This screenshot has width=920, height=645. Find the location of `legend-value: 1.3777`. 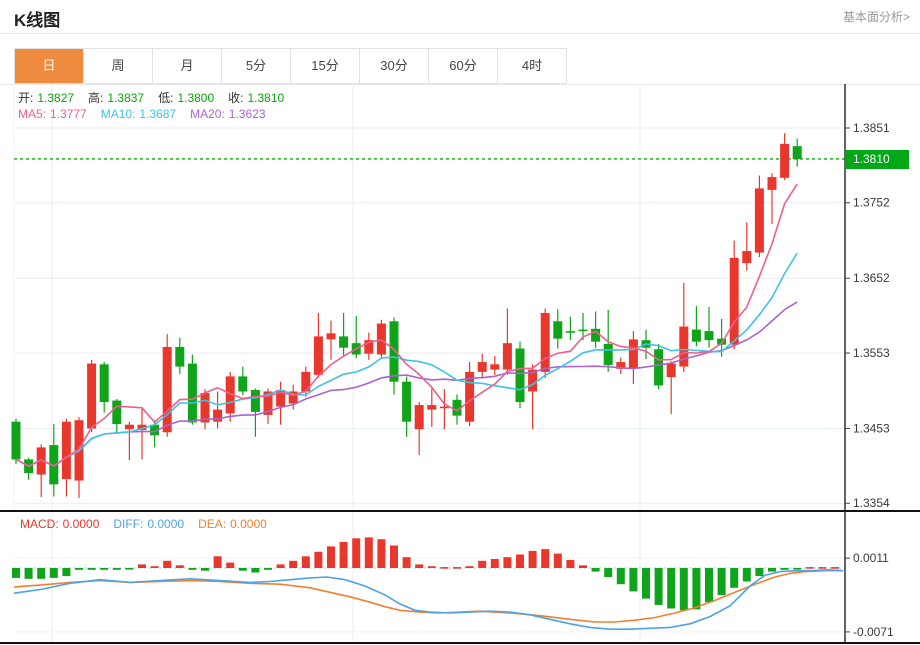

legend-value: 1.3777 is located at coordinates (68, 114).